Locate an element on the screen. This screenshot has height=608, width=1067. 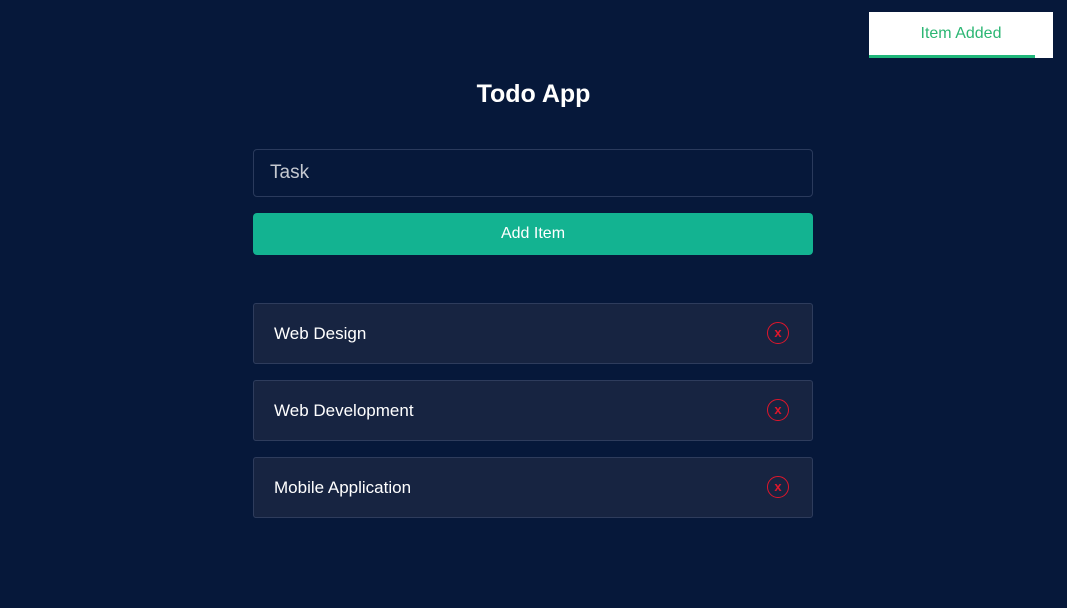
toast-message: Item Added is located at coordinates (961, 33).